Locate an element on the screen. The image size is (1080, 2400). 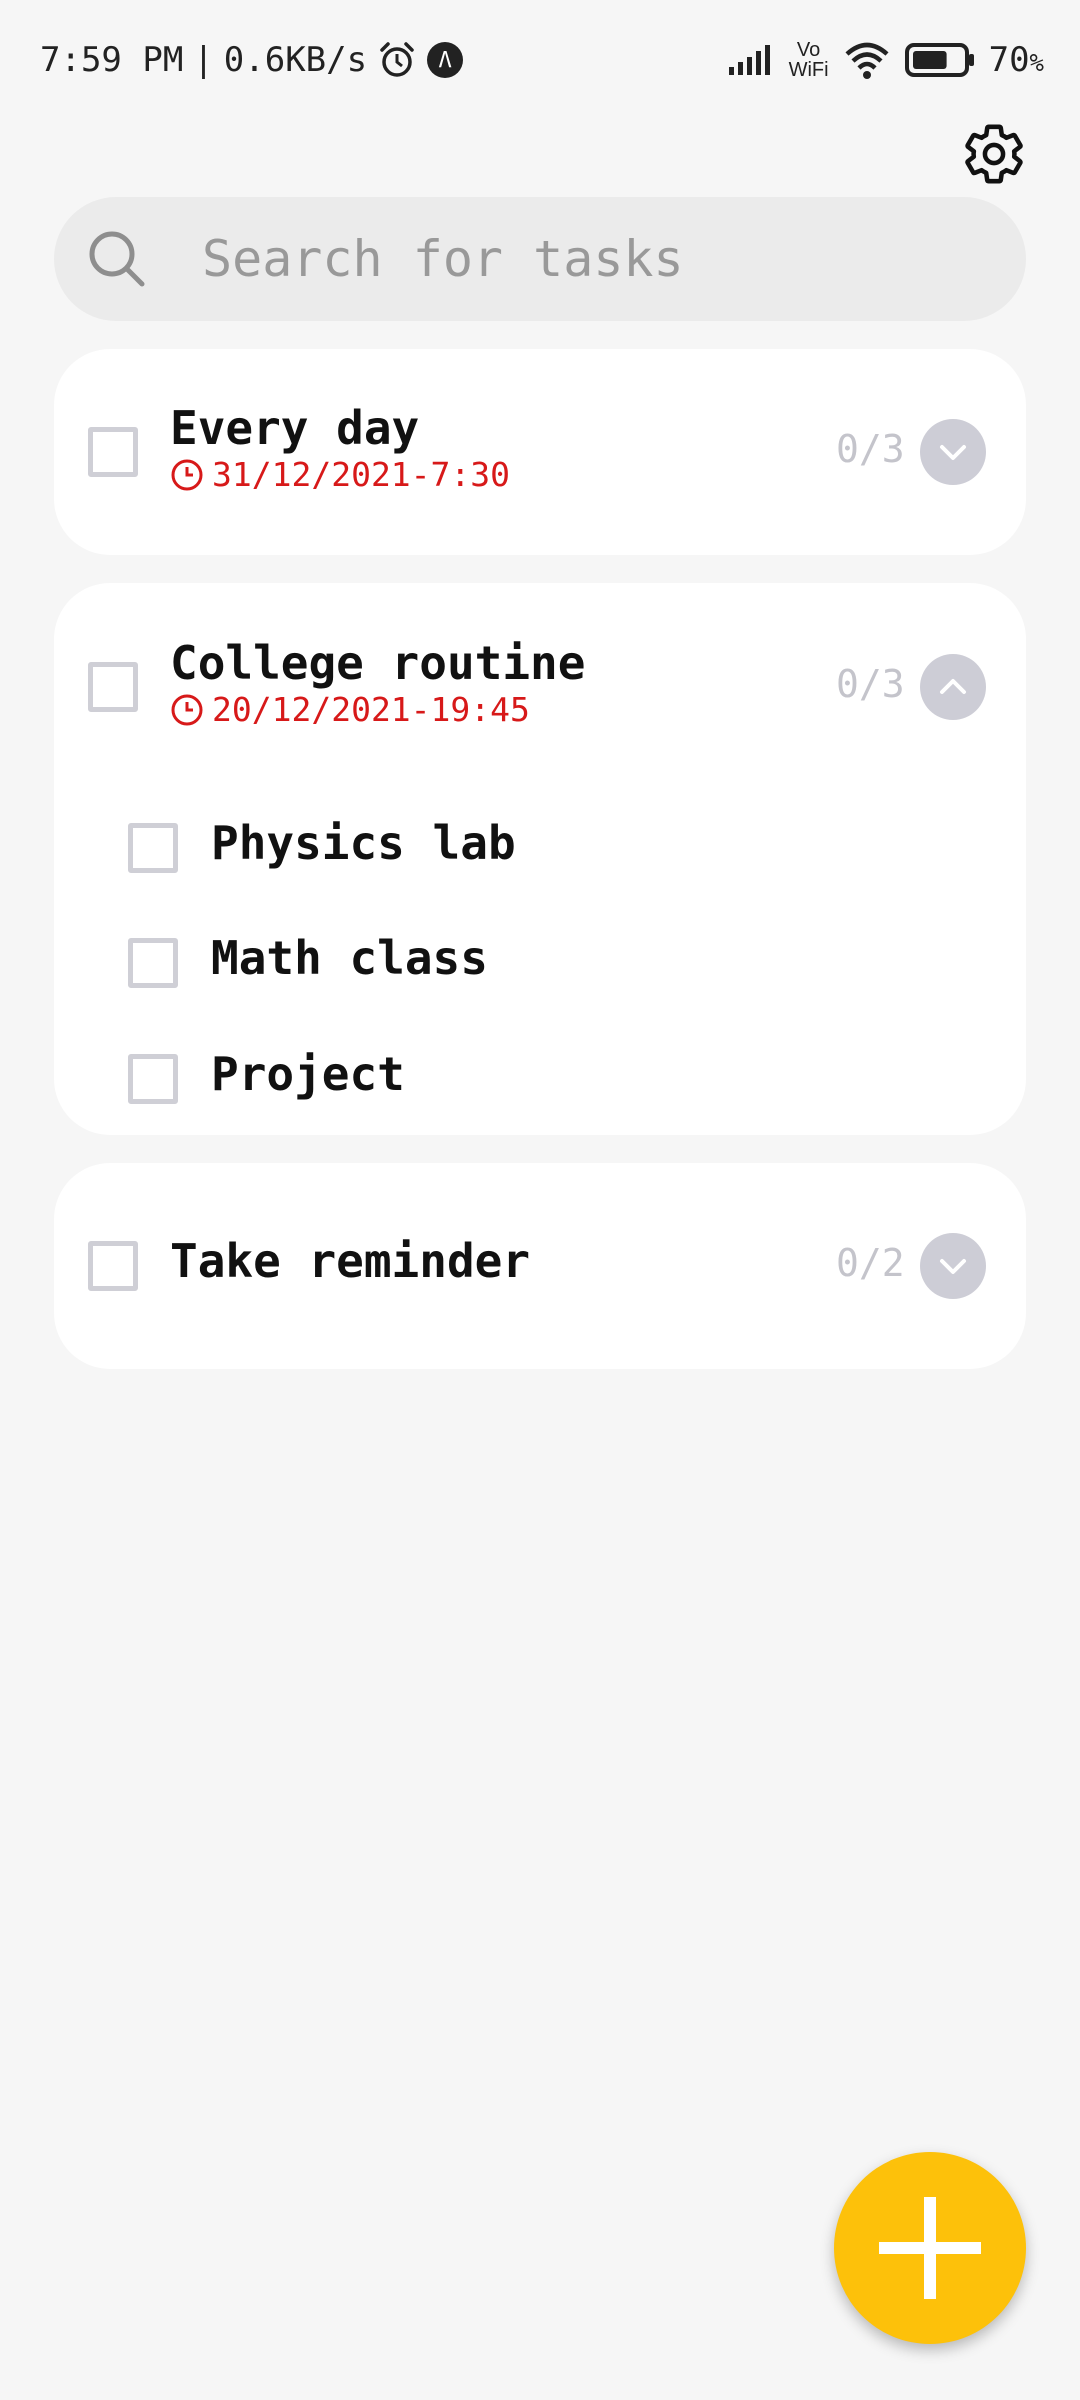
task-title: College routine is located at coordinates (378, 663).